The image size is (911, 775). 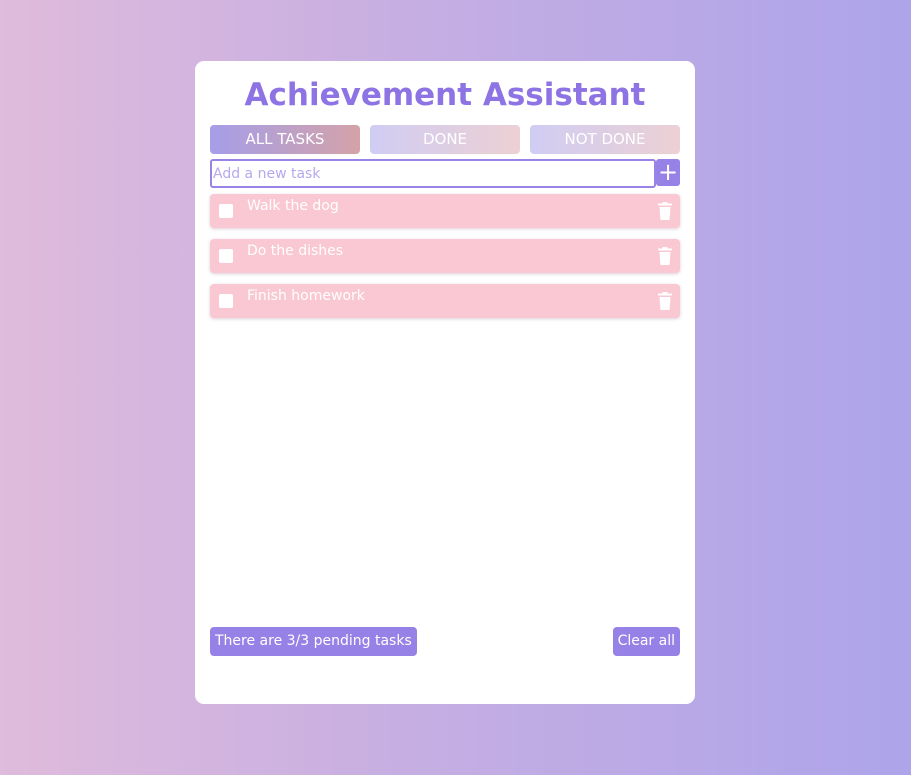 I want to click on task-text: Do the dishes, so click(x=295, y=251).